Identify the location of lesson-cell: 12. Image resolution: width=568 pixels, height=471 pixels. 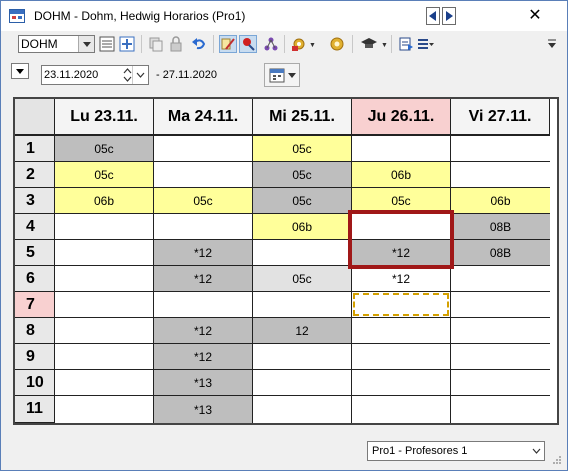
(302, 331).